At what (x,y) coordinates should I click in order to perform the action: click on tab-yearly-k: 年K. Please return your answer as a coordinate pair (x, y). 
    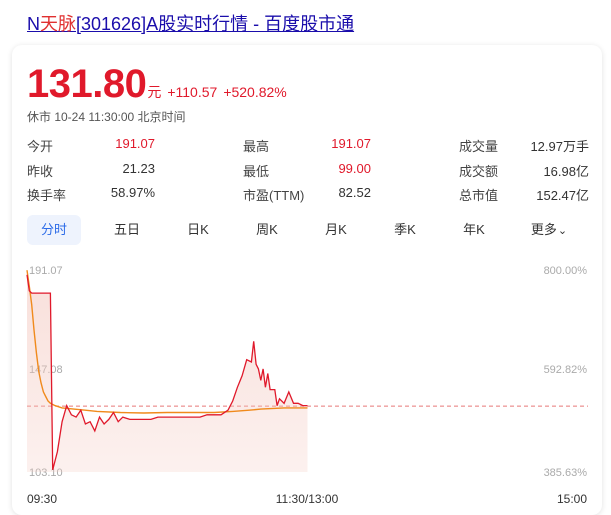
    Looking at the image, I should click on (474, 230).